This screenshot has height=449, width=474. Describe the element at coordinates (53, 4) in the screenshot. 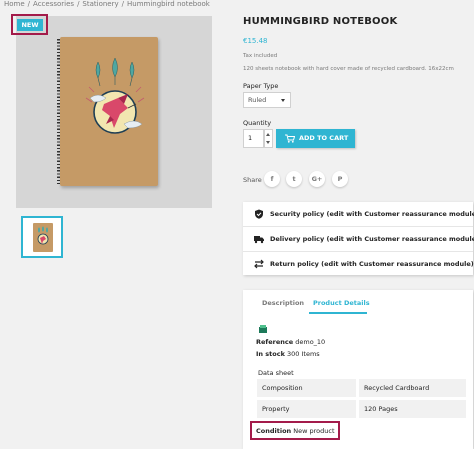

I see `breadcrumb-accessories: Accessories` at that location.